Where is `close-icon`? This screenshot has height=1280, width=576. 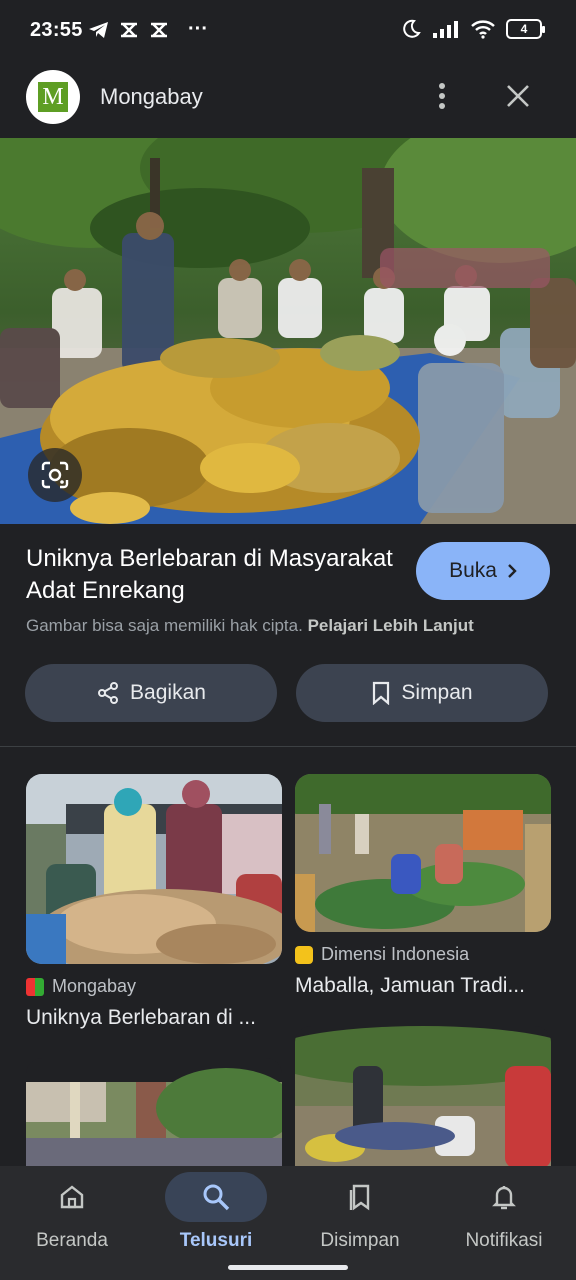 close-icon is located at coordinates (518, 96).